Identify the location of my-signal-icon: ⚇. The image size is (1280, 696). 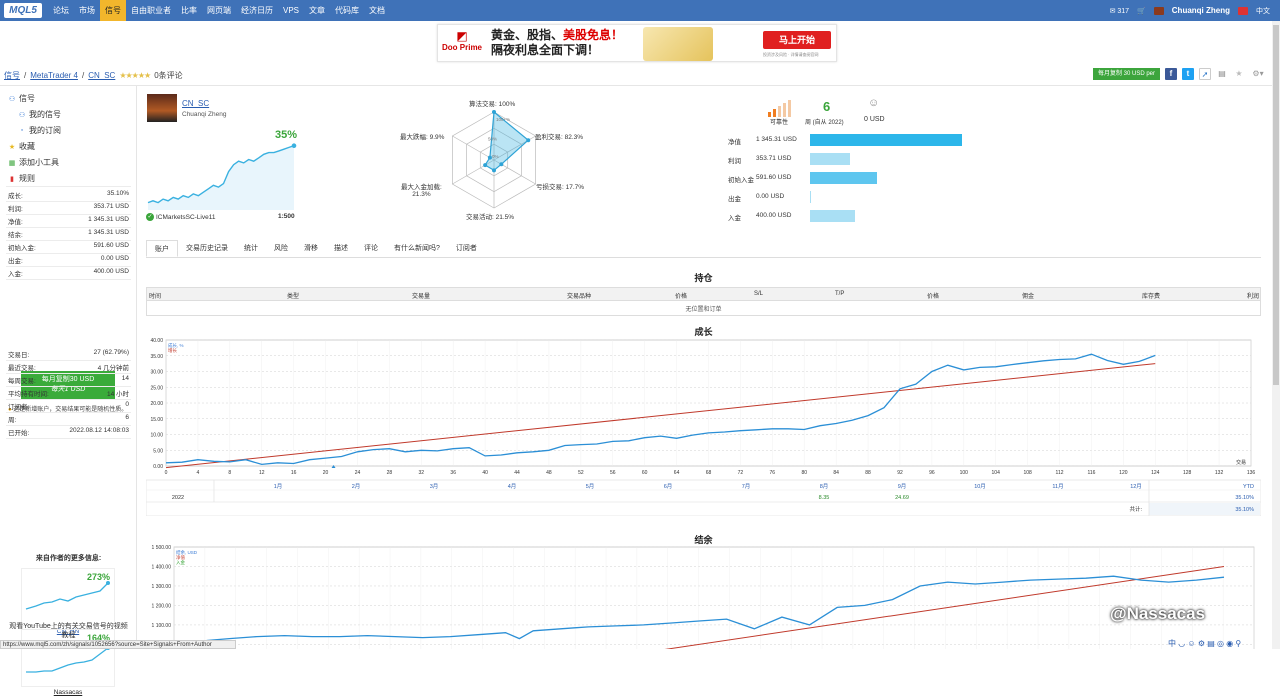
(22, 115).